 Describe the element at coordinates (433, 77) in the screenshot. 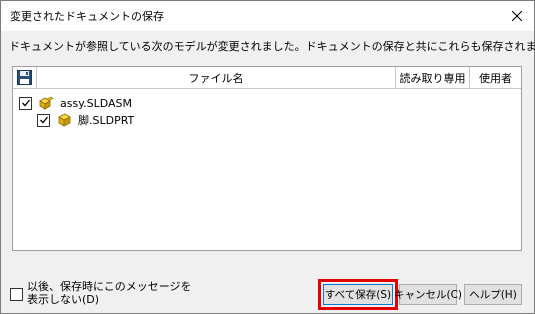

I see `header-readonly: 読み取り専用` at that location.